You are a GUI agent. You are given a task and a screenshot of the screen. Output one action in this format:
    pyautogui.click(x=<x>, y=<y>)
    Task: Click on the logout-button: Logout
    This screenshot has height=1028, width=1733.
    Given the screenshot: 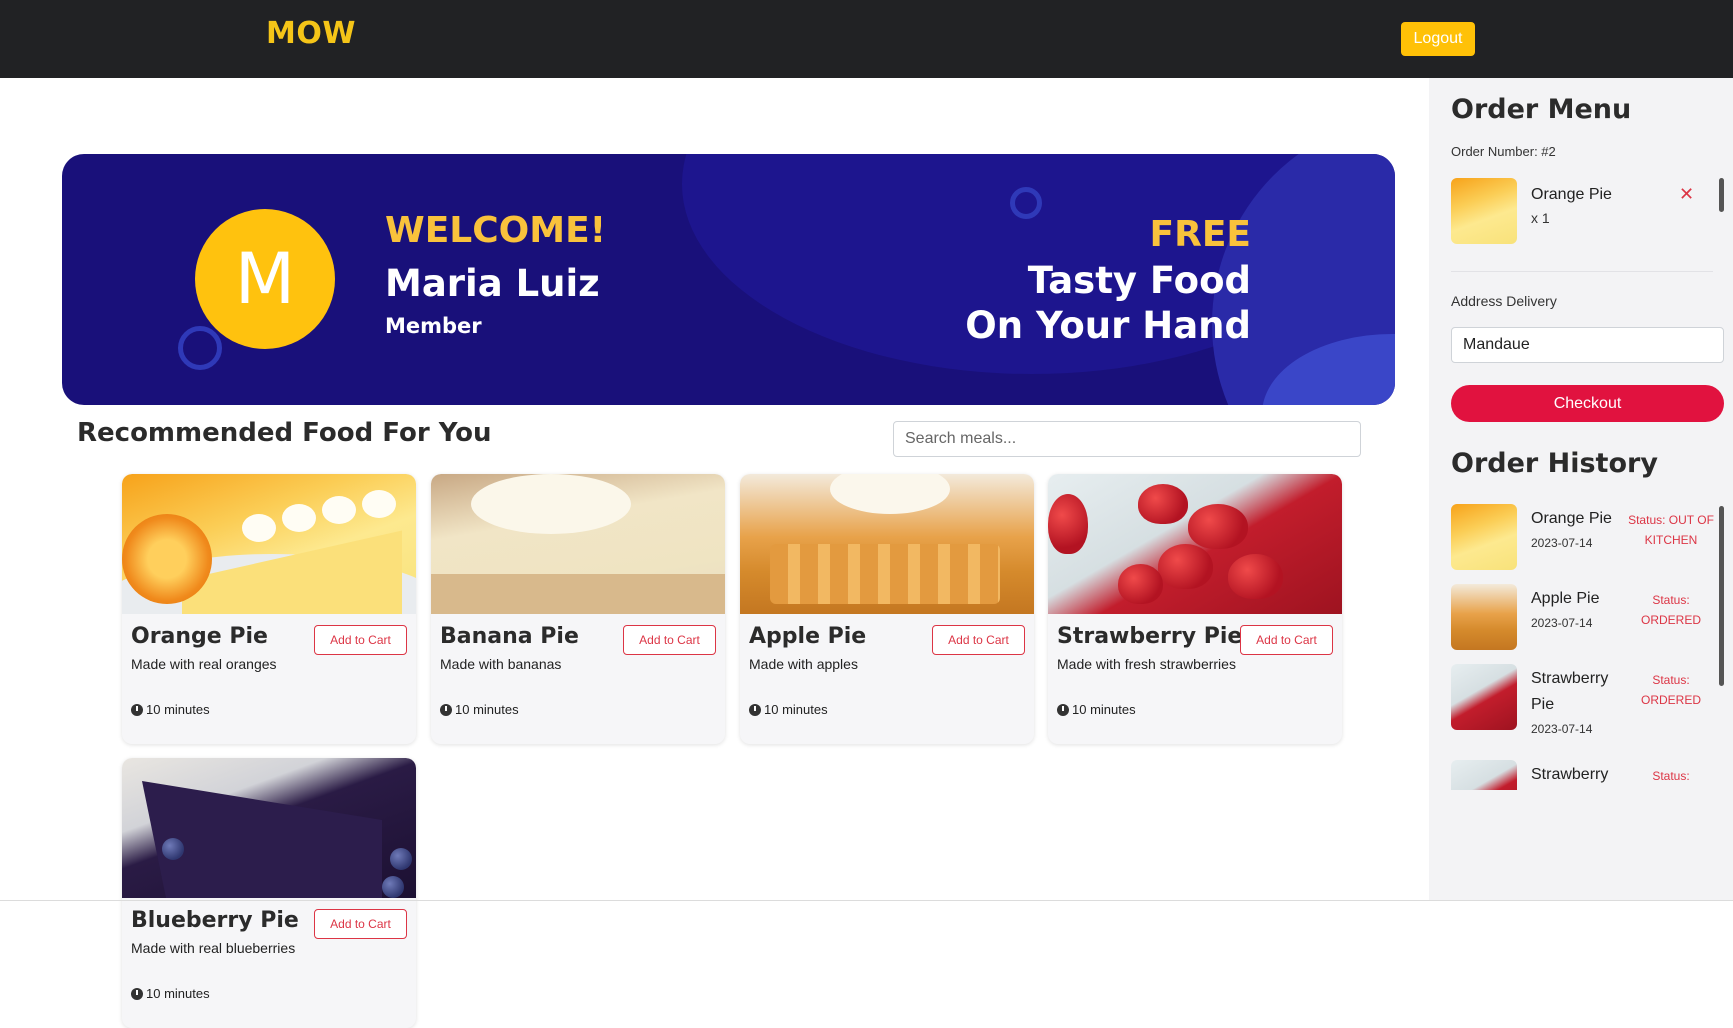 What is the action you would take?
    pyautogui.click(x=1438, y=39)
    